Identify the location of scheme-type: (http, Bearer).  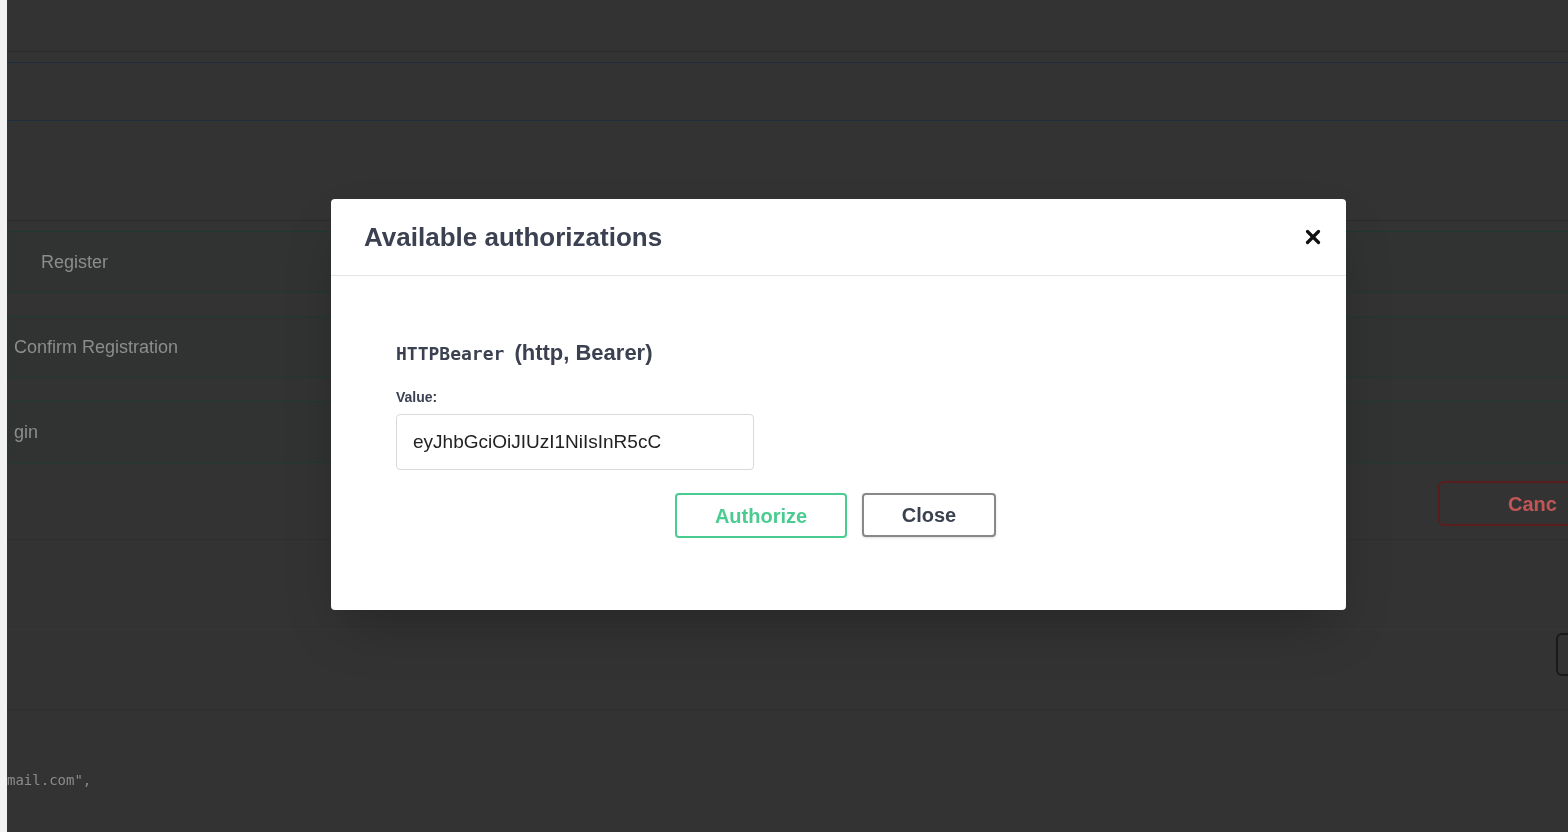
(583, 353).